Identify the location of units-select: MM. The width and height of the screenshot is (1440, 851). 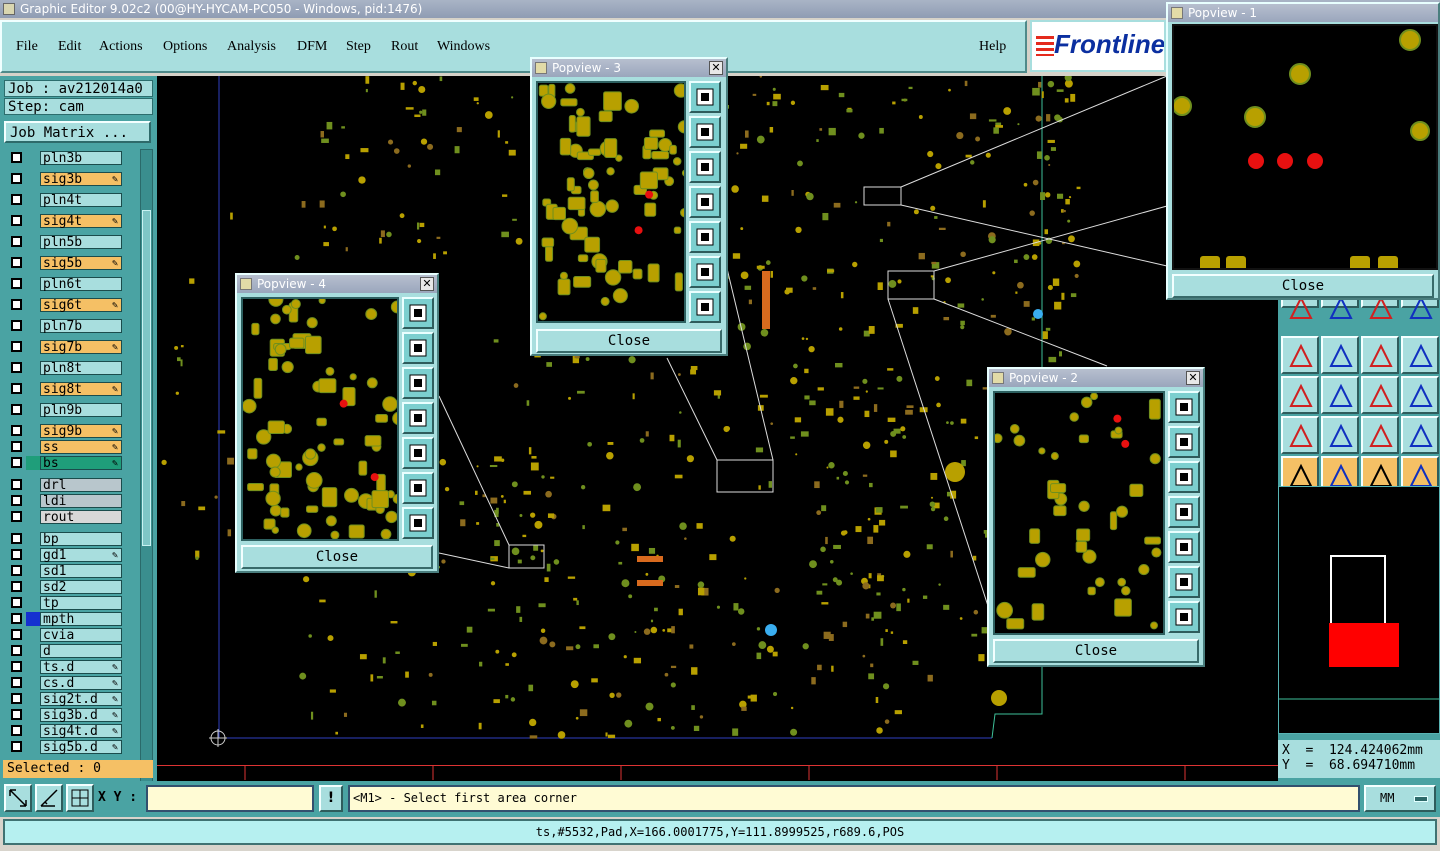
(1400, 798).